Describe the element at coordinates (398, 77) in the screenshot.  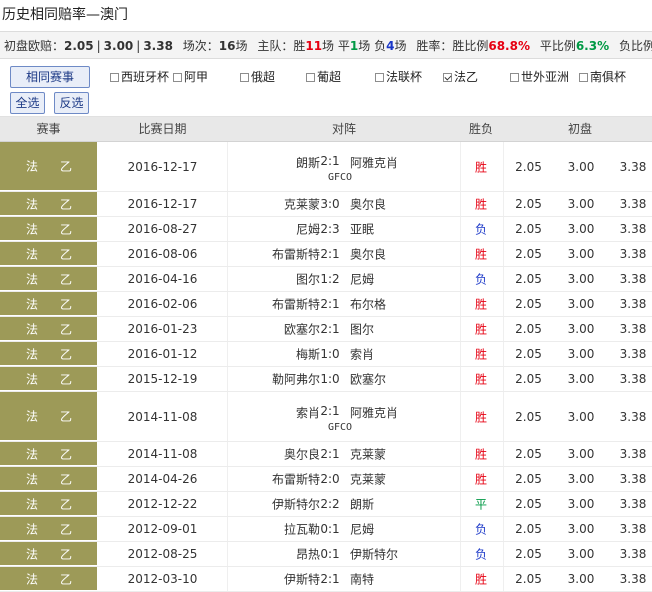
I see `filter-option: 法联杯` at that location.